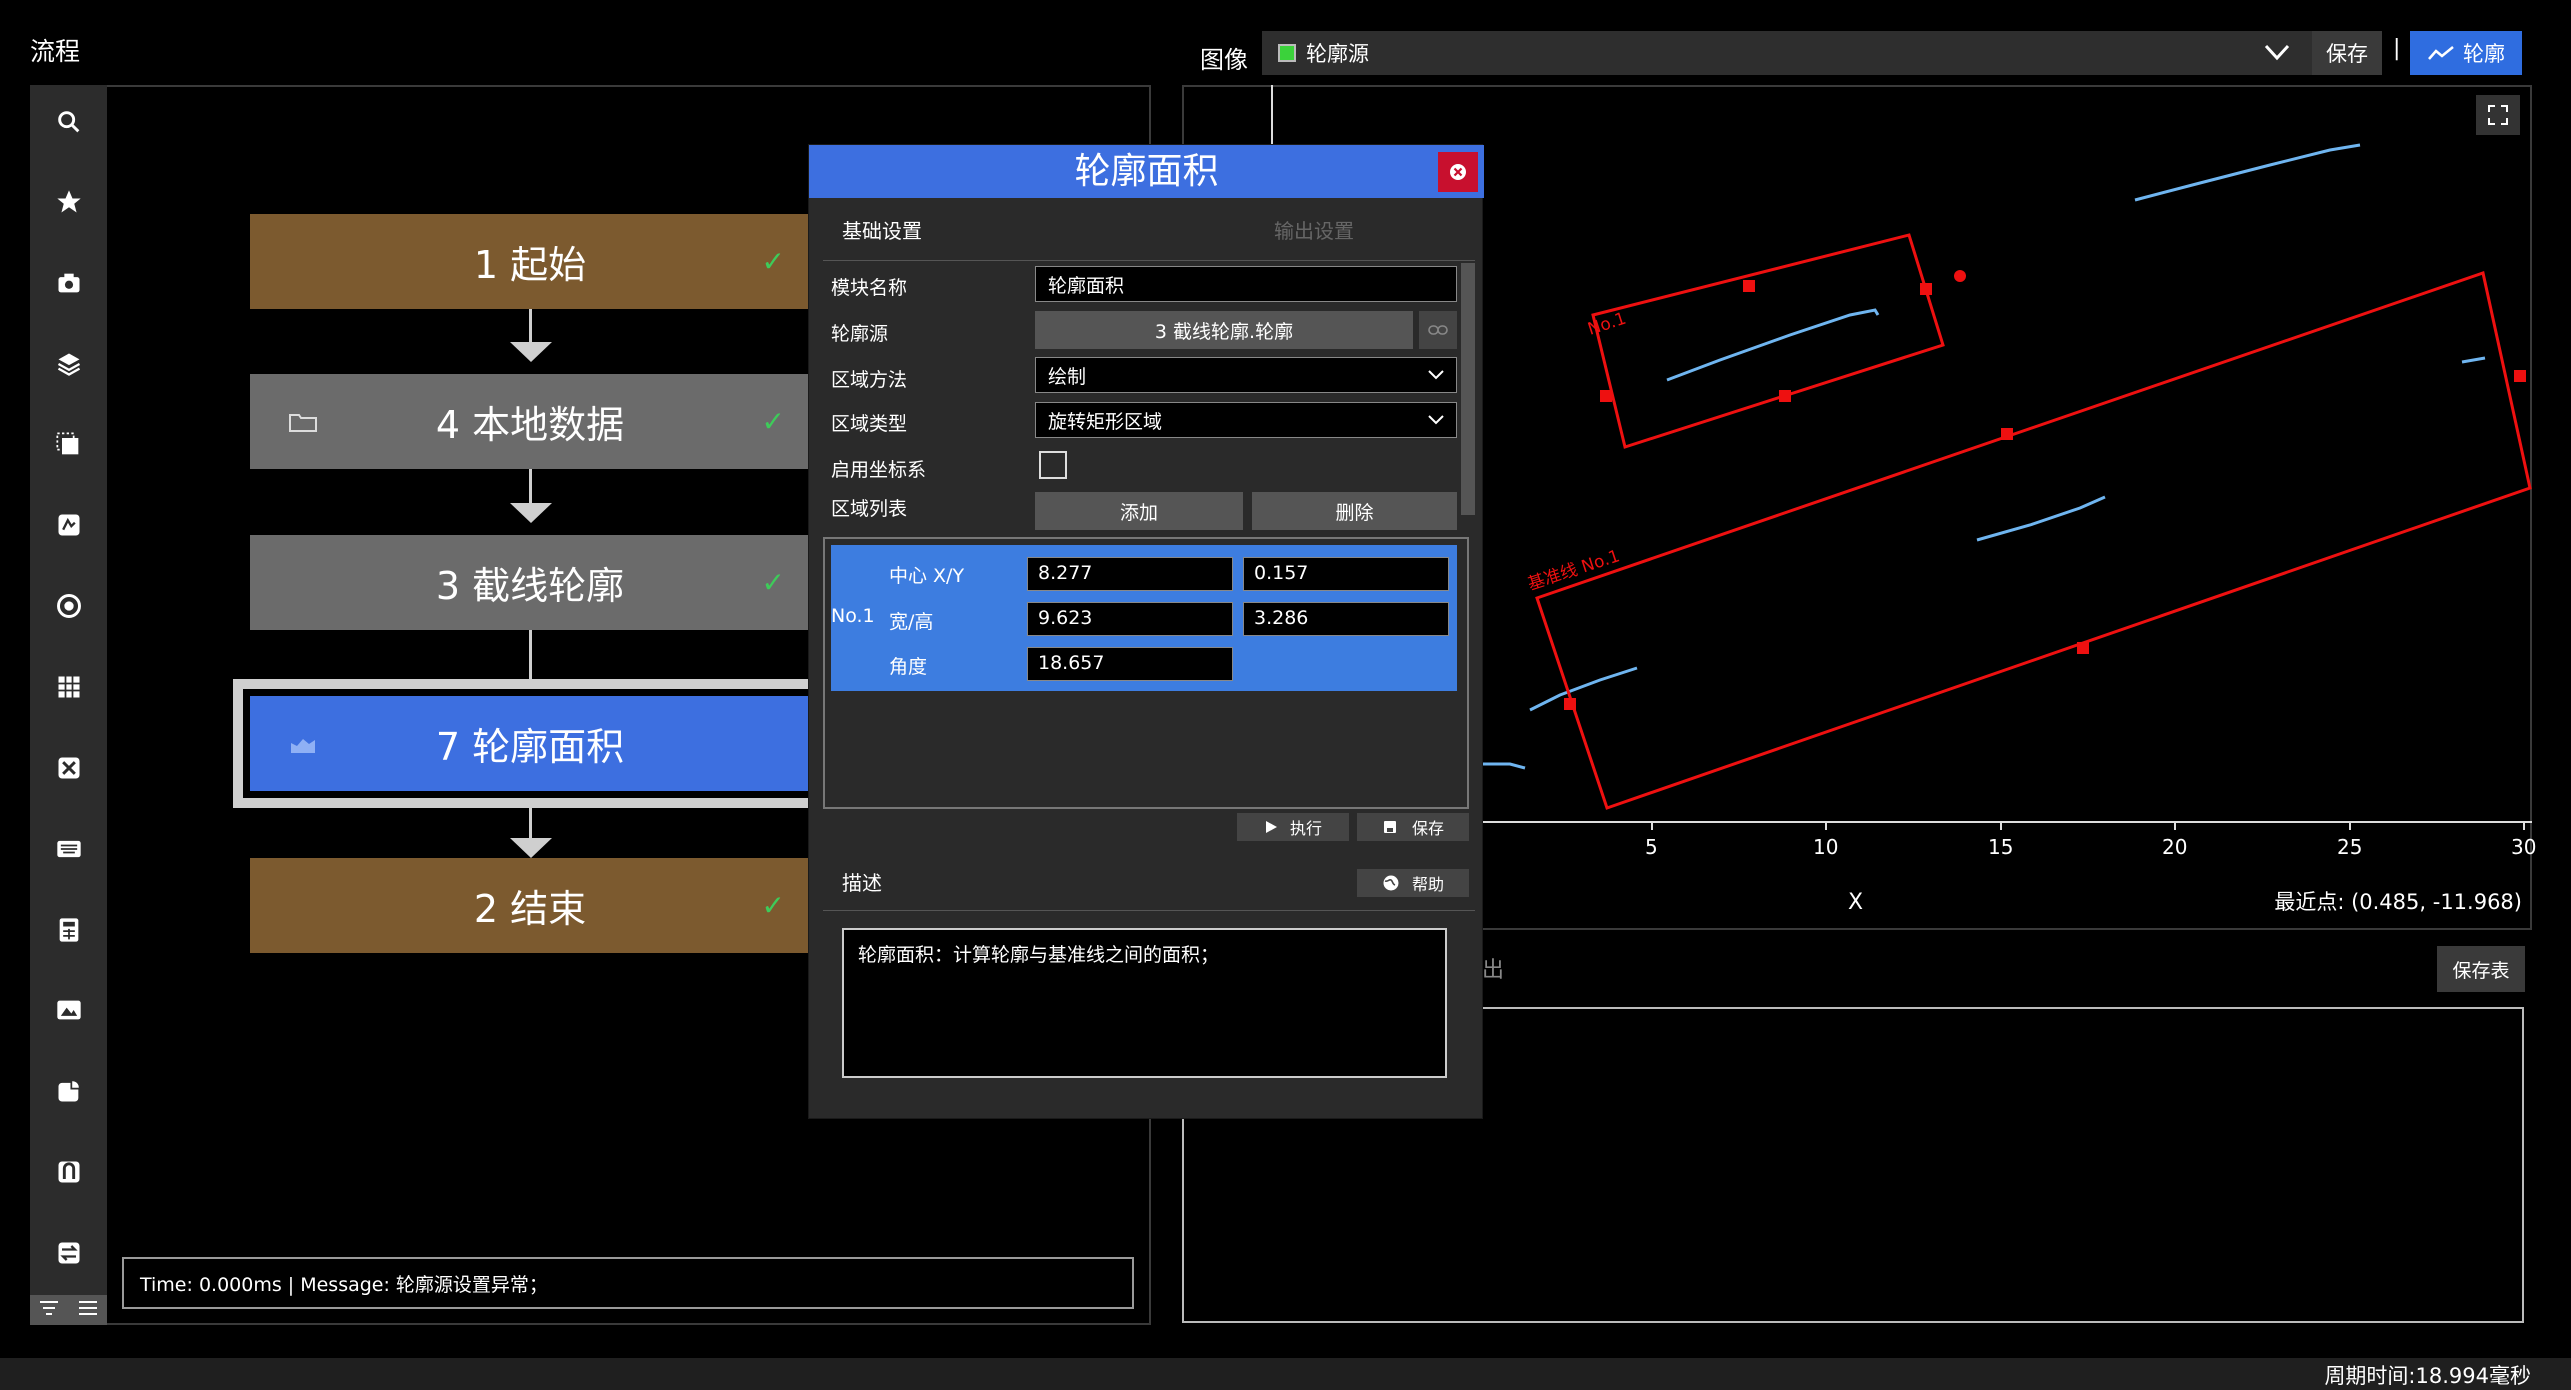 This screenshot has height=1390, width=2571. What do you see at coordinates (68, 525) in the screenshot?
I see `measure-icon` at bounding box center [68, 525].